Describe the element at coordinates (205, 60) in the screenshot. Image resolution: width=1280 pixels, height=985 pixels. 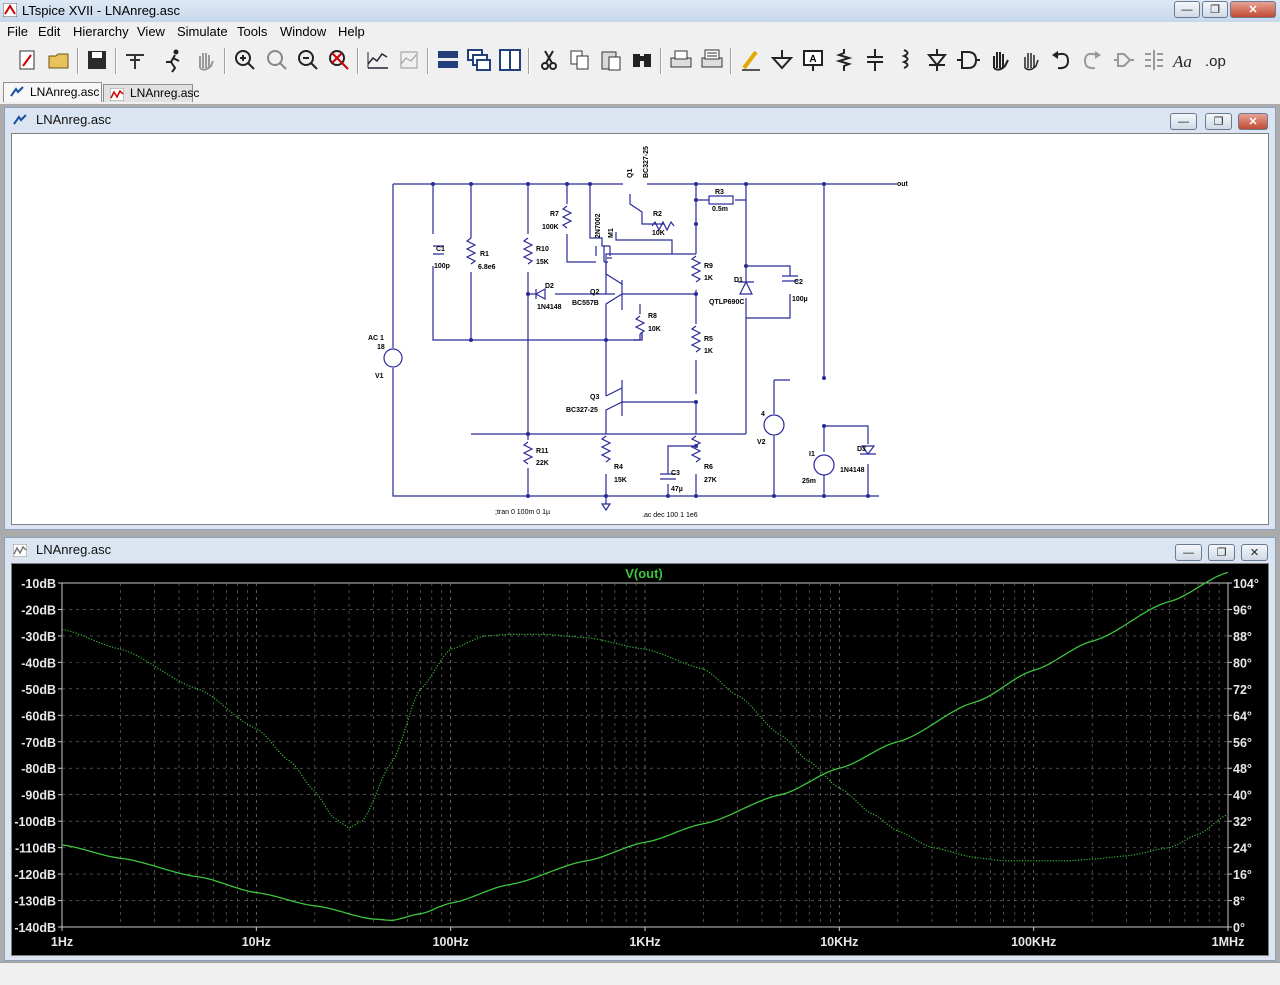
I see `halt-icon` at that location.